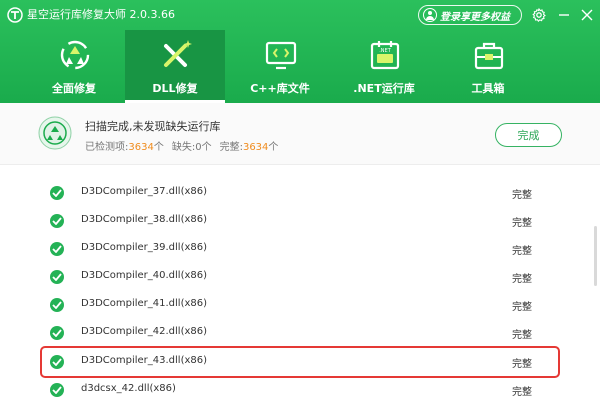 The width and height of the screenshot is (600, 411). Describe the element at coordinates (144, 247) in the screenshot. I see `file-name: D3DCompiler_39.dll(x86)` at that location.